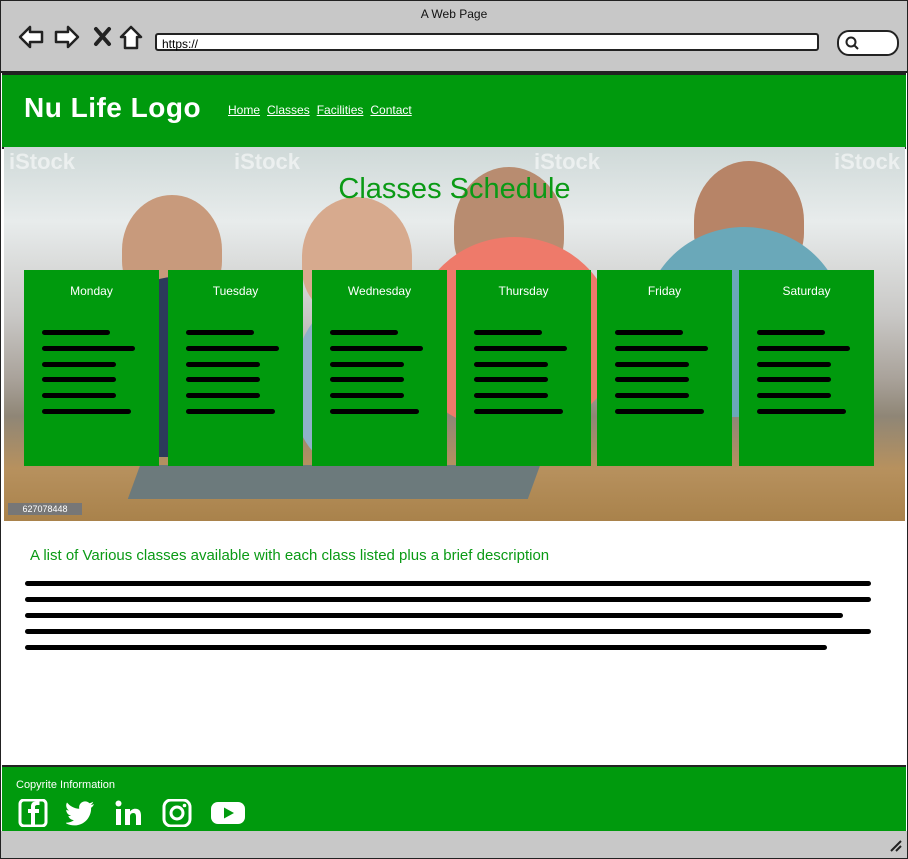 The image size is (908, 859). I want to click on day-label: Monday, so click(91, 291).